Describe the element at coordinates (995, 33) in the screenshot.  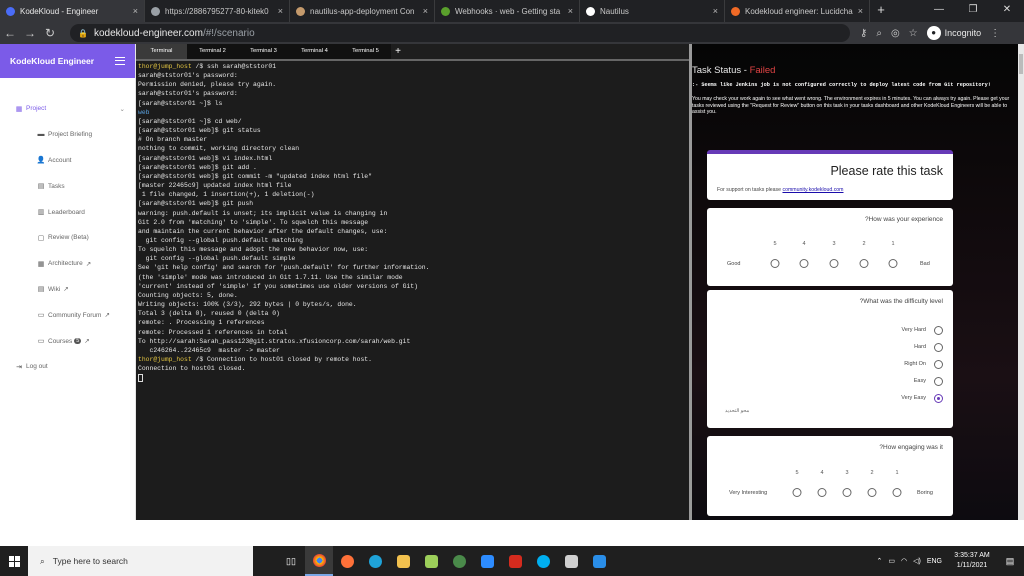
I see `more-menu-icon: ⋮` at that location.